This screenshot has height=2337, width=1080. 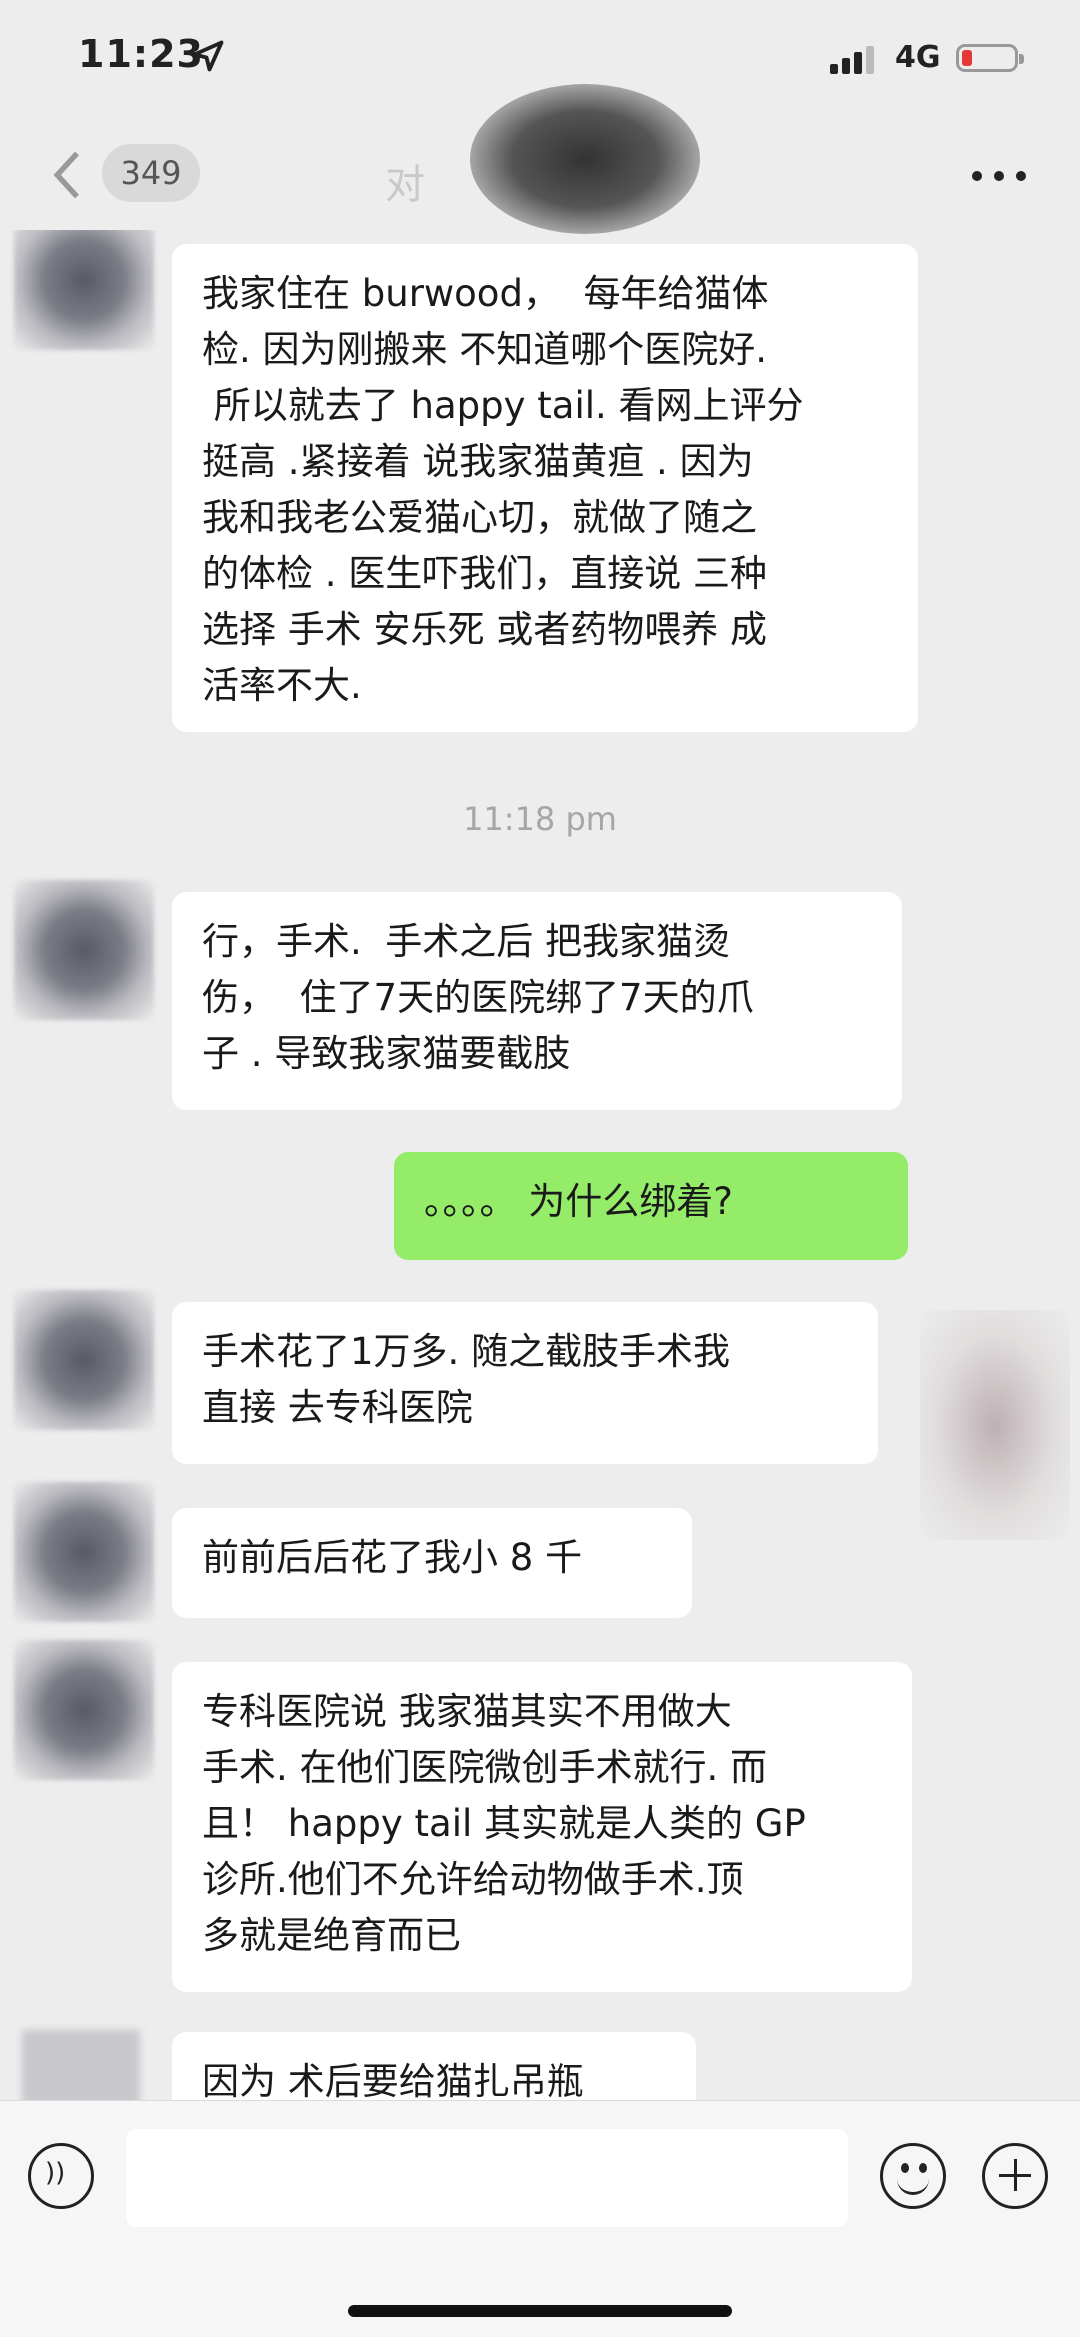 I want to click on network-type: 4G, so click(x=918, y=57).